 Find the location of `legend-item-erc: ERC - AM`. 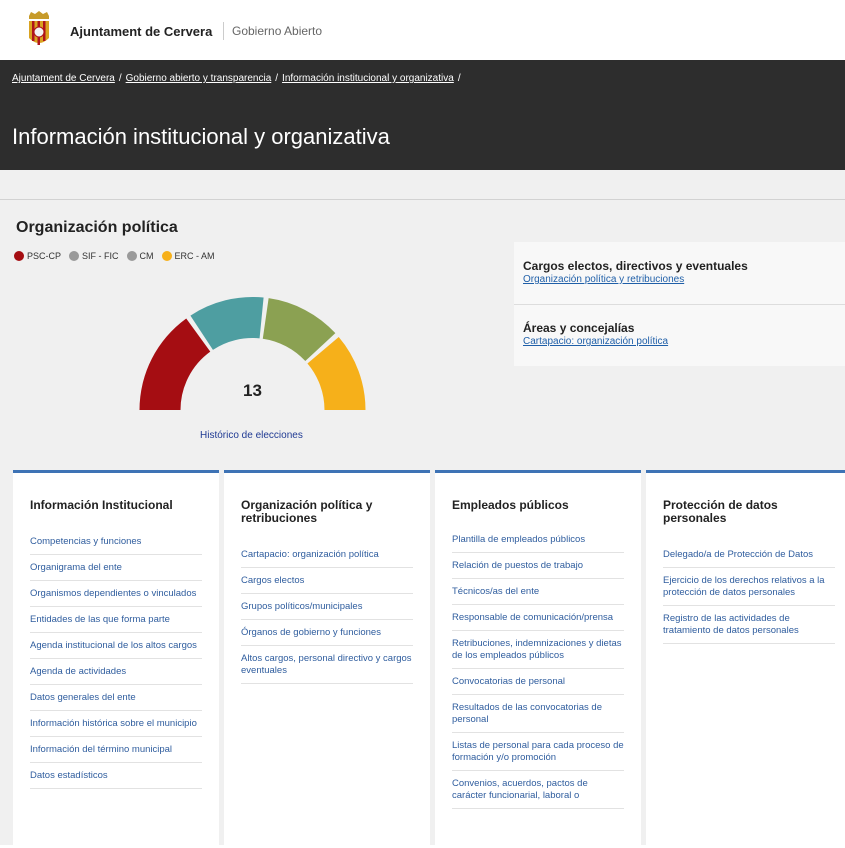

legend-item-erc: ERC - AM is located at coordinates (188, 256).